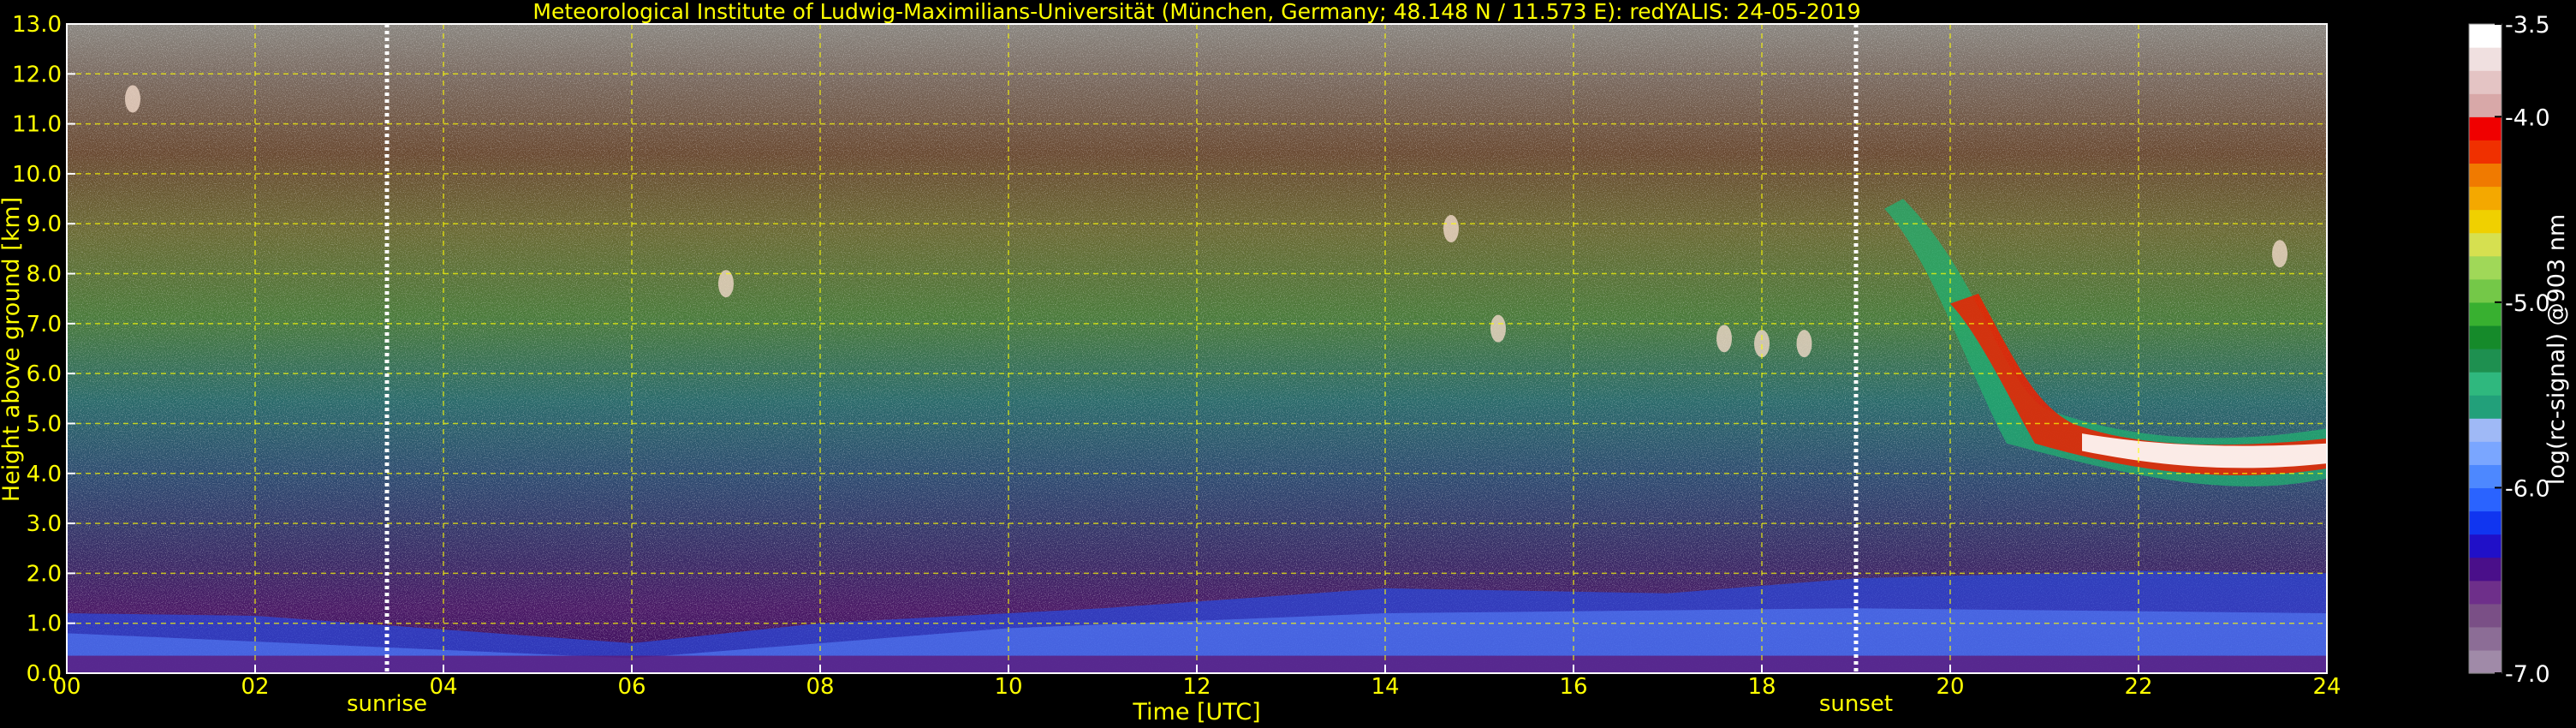  Describe the element at coordinates (44, 225) in the screenshot. I see `y-tick-label: 9.0` at that location.